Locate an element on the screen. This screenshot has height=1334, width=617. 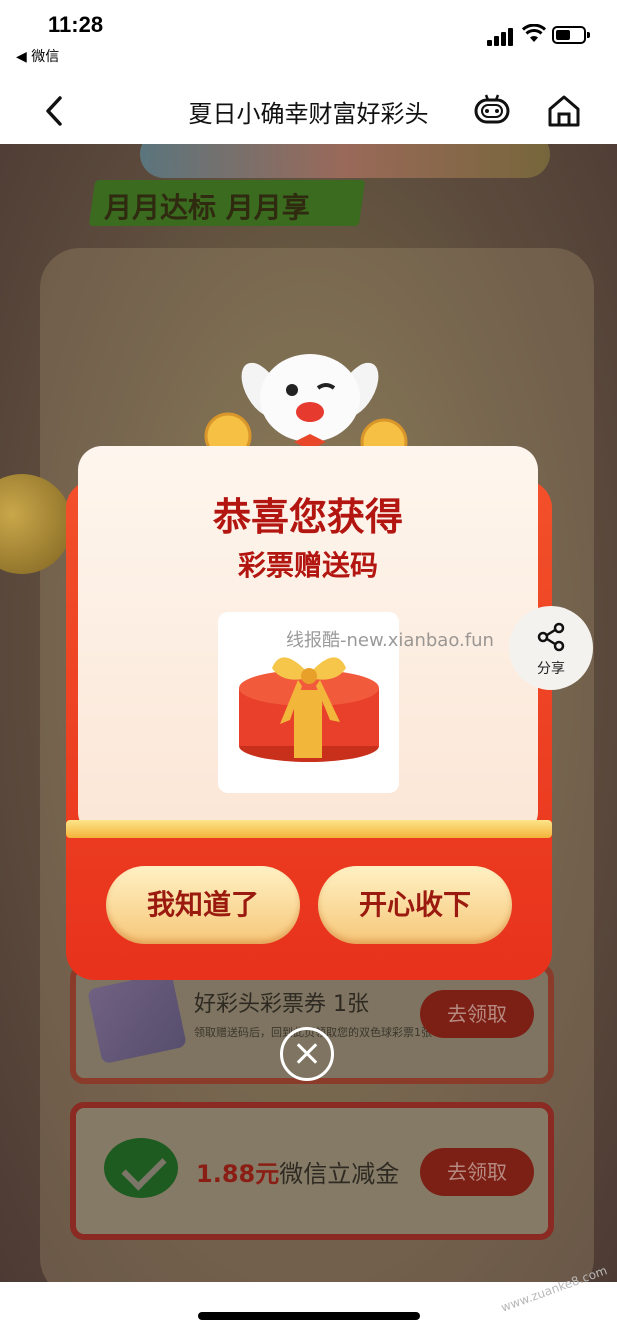
close-icon is located at coordinates (307, 1054).